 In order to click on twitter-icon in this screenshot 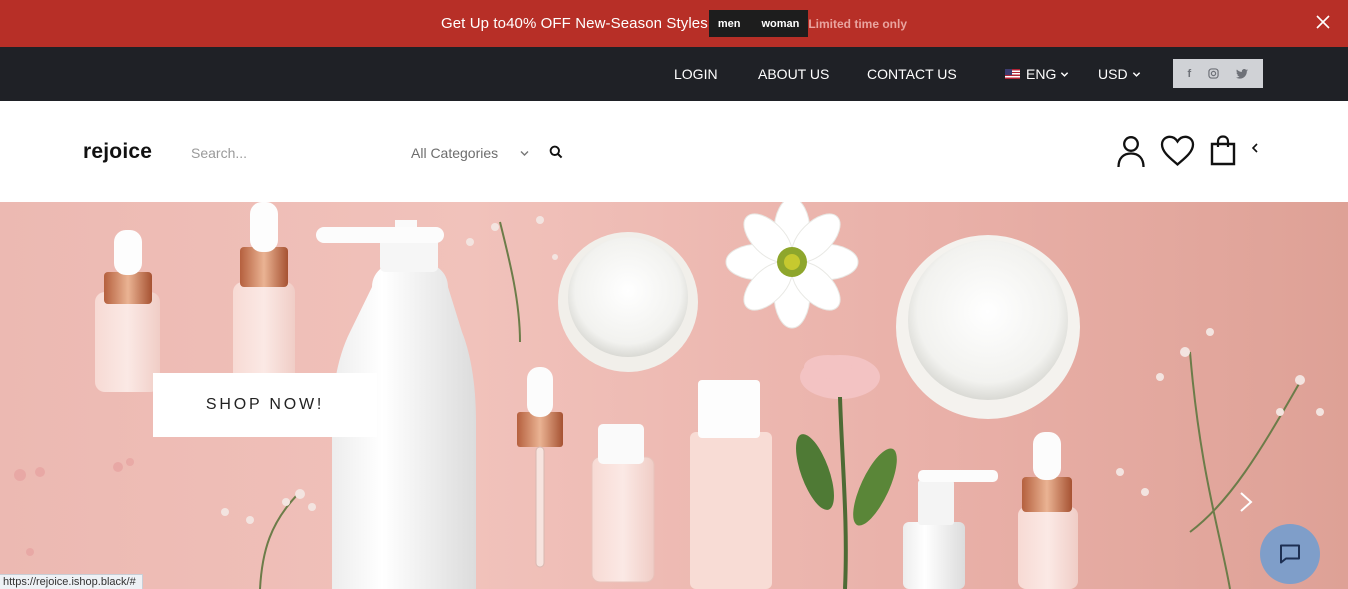, I will do `click(1242, 73)`.